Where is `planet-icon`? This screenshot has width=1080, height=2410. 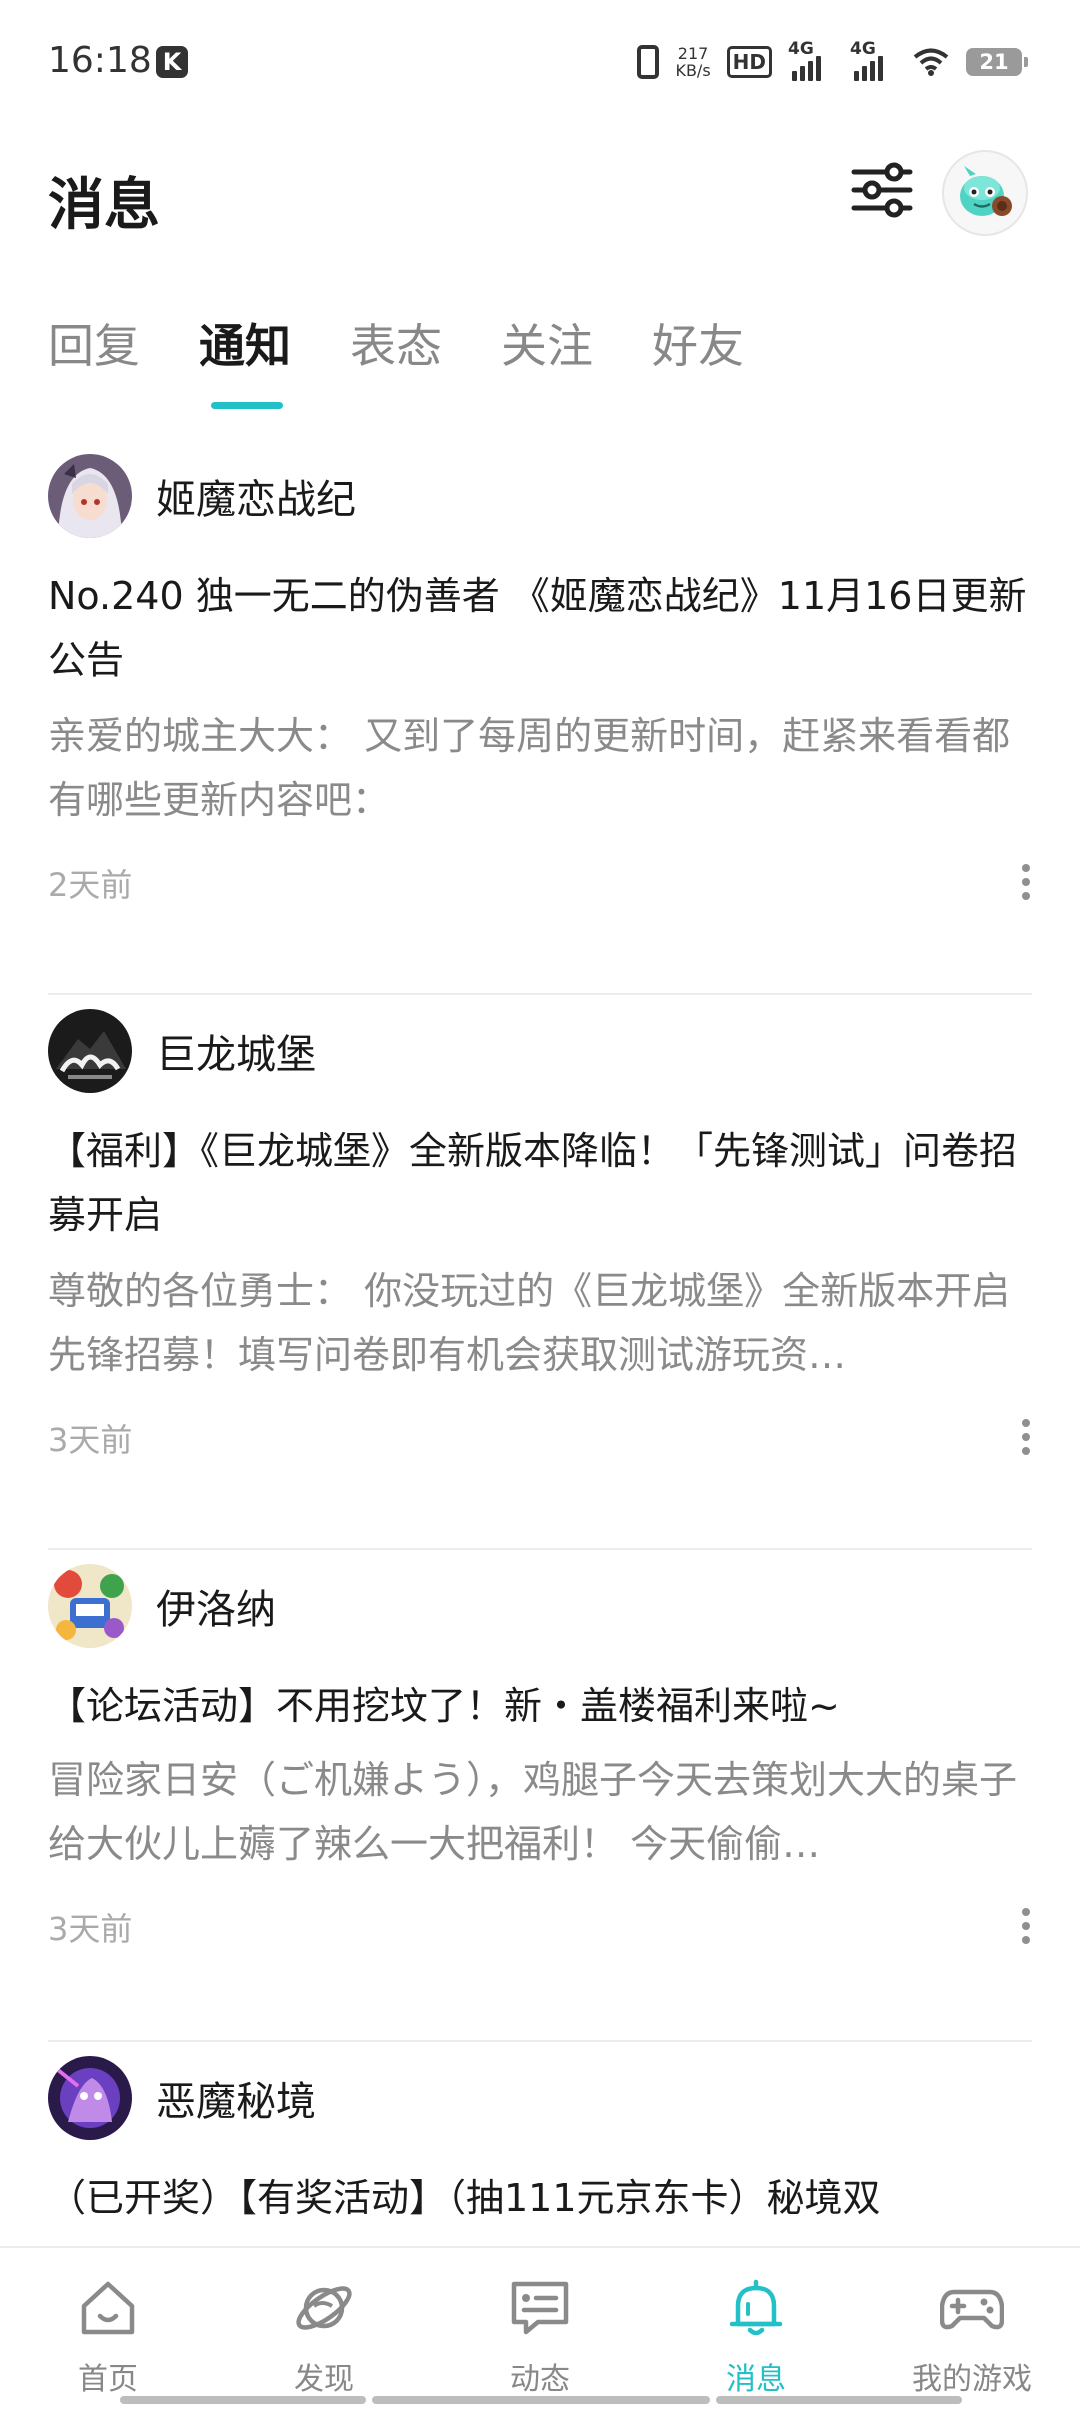 planet-icon is located at coordinates (324, 2308).